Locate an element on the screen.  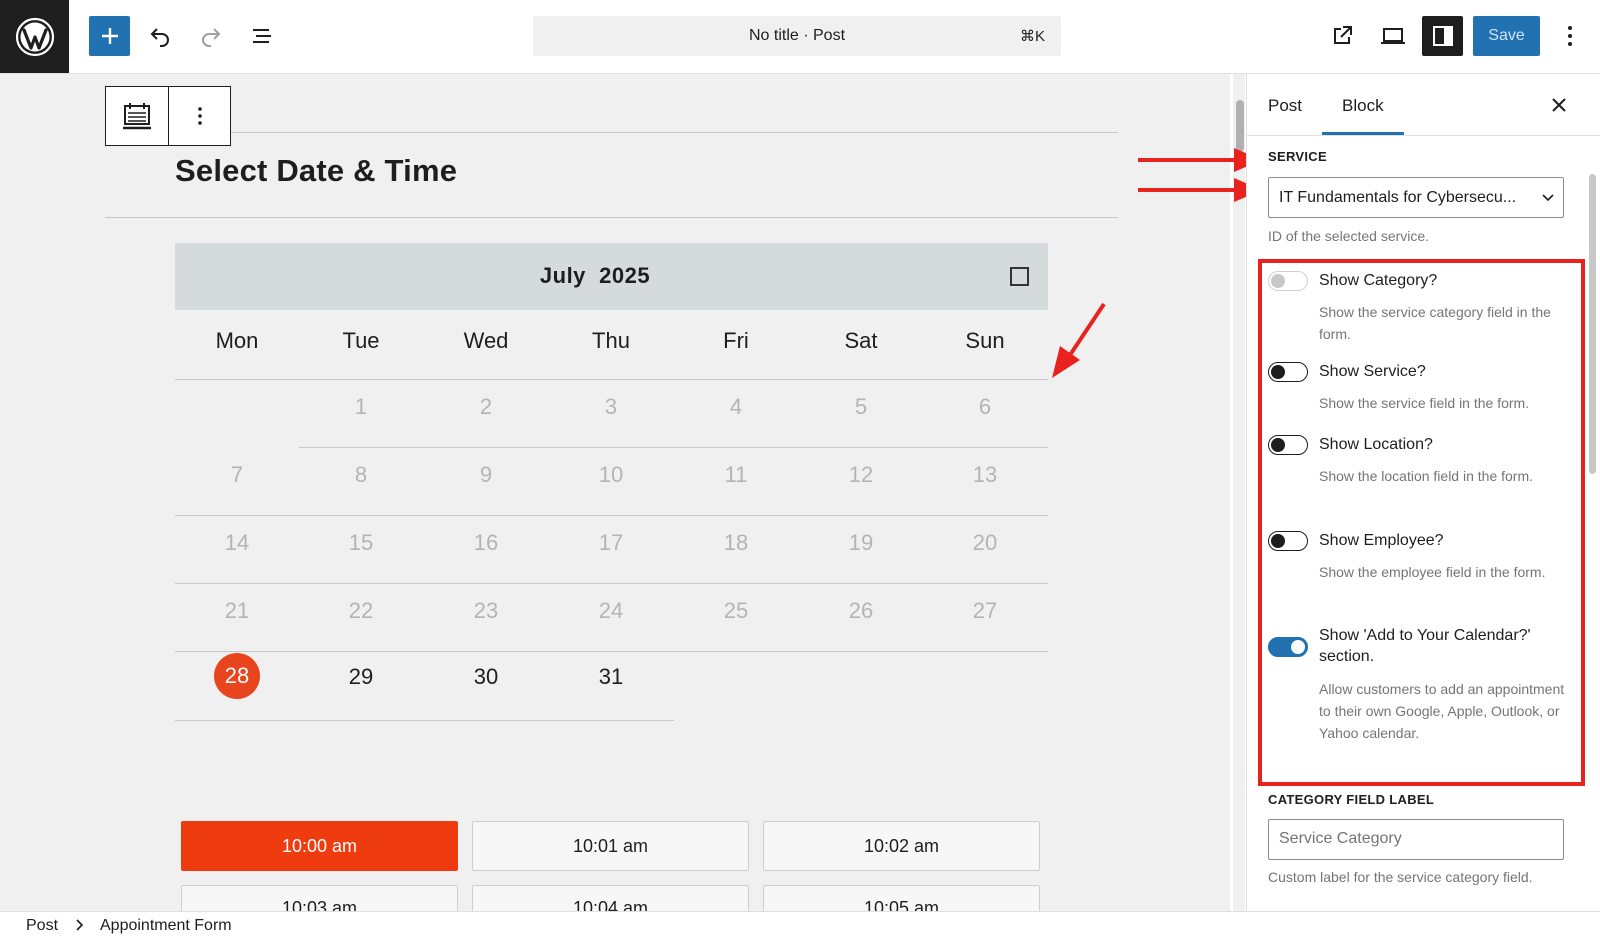
calendar-day: 12 is located at coordinates (861, 475).